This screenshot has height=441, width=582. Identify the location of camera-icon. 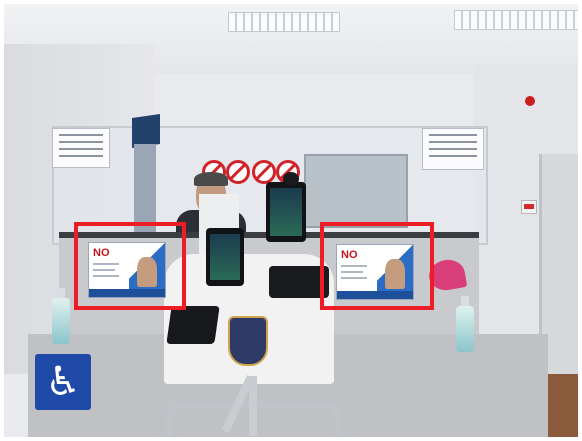
(291, 179).